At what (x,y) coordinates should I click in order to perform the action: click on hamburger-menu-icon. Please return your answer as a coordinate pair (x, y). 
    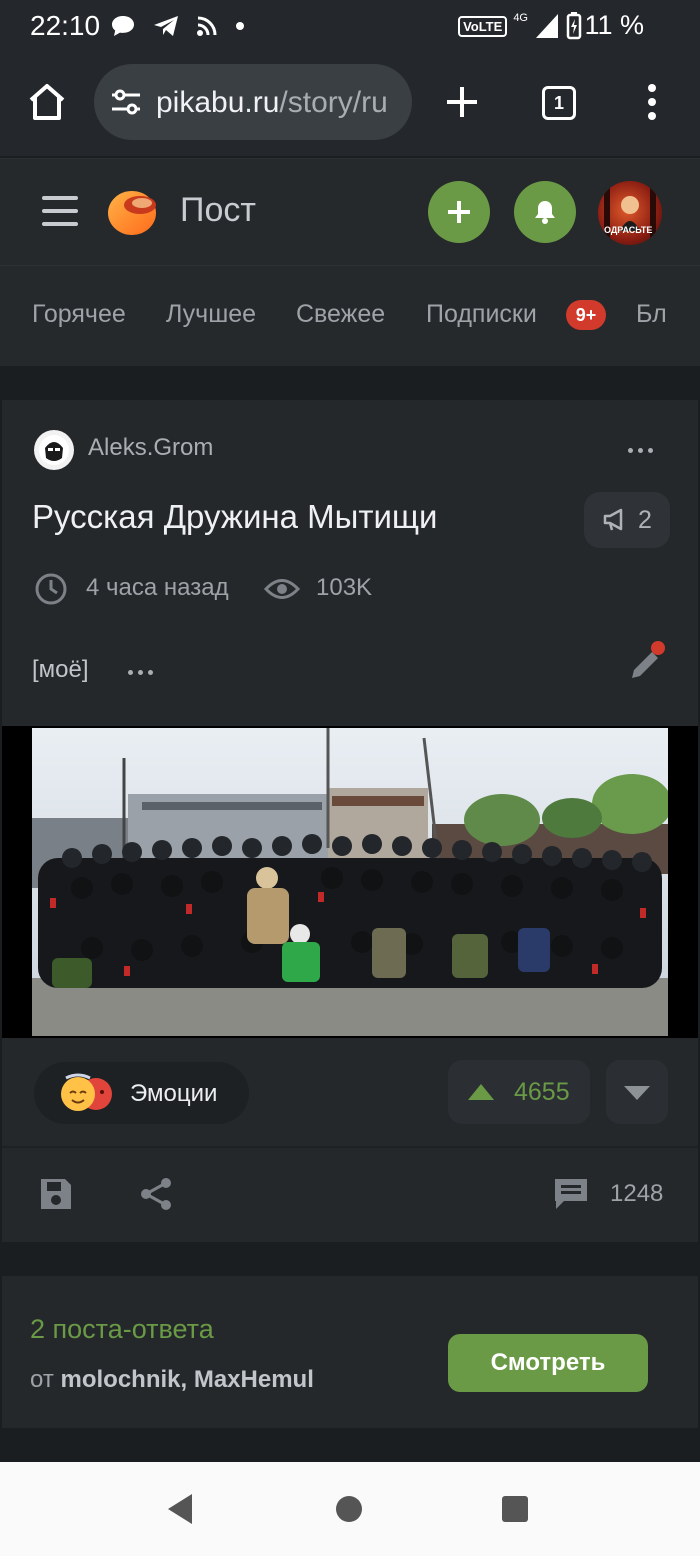
    Looking at the image, I should click on (60, 211).